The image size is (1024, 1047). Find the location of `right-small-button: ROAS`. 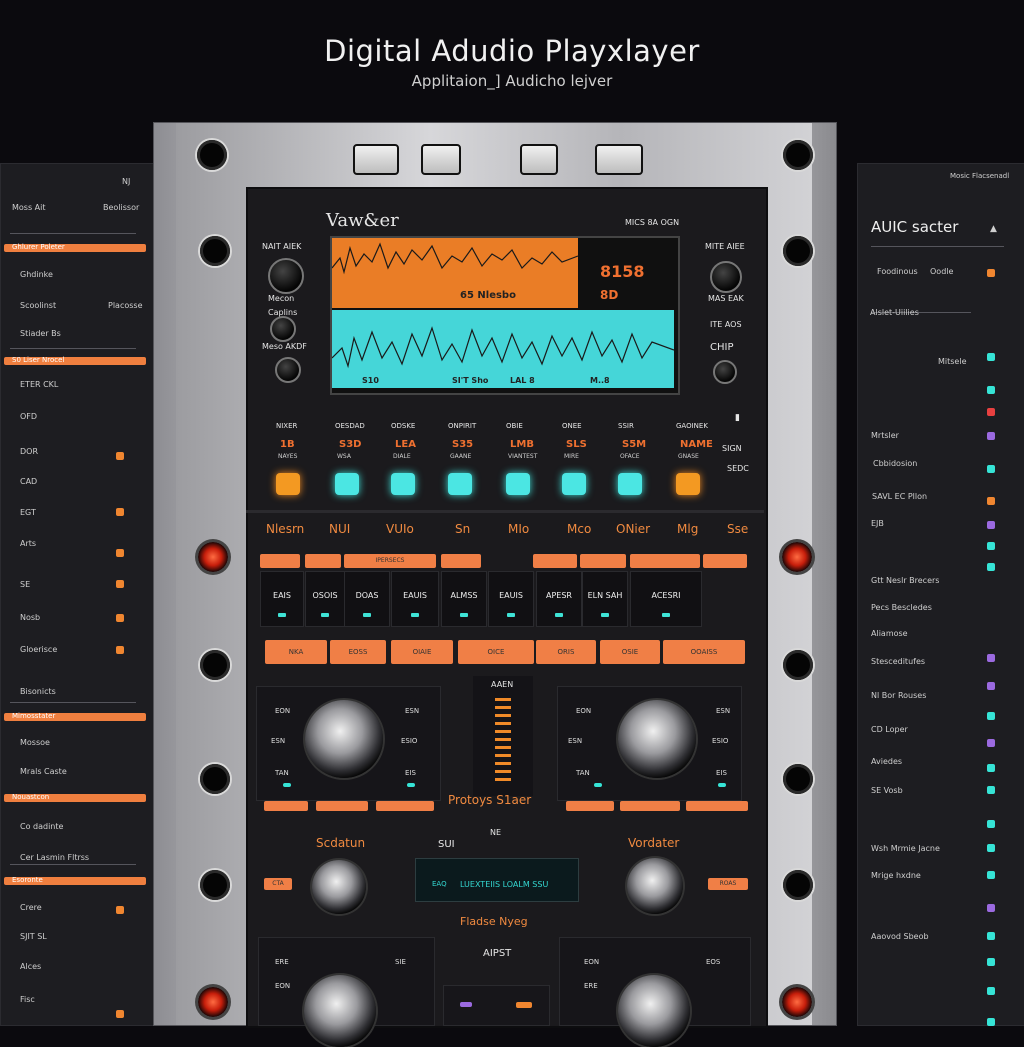

right-small-button: ROAS is located at coordinates (728, 884).